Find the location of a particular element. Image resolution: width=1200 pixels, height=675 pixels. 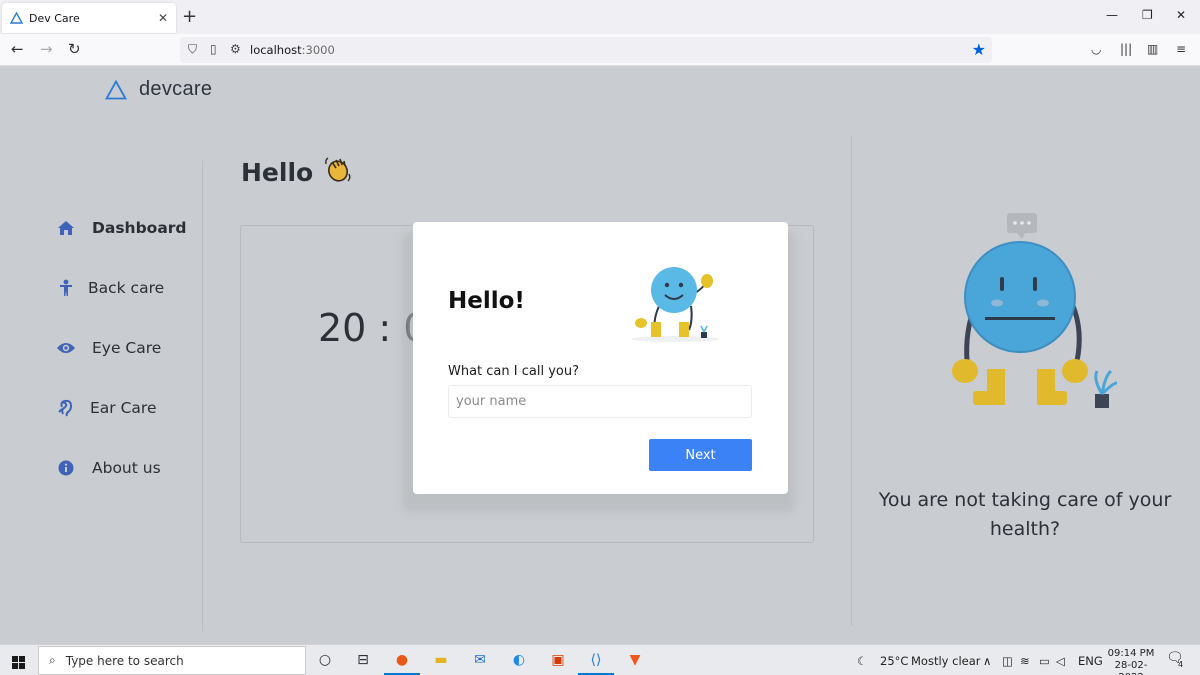

windows-start-icon is located at coordinates (18, 663).